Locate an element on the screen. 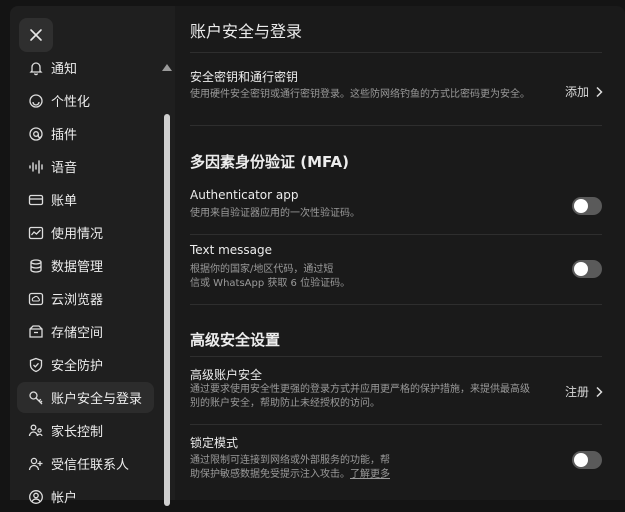  close-button is located at coordinates (36, 35).